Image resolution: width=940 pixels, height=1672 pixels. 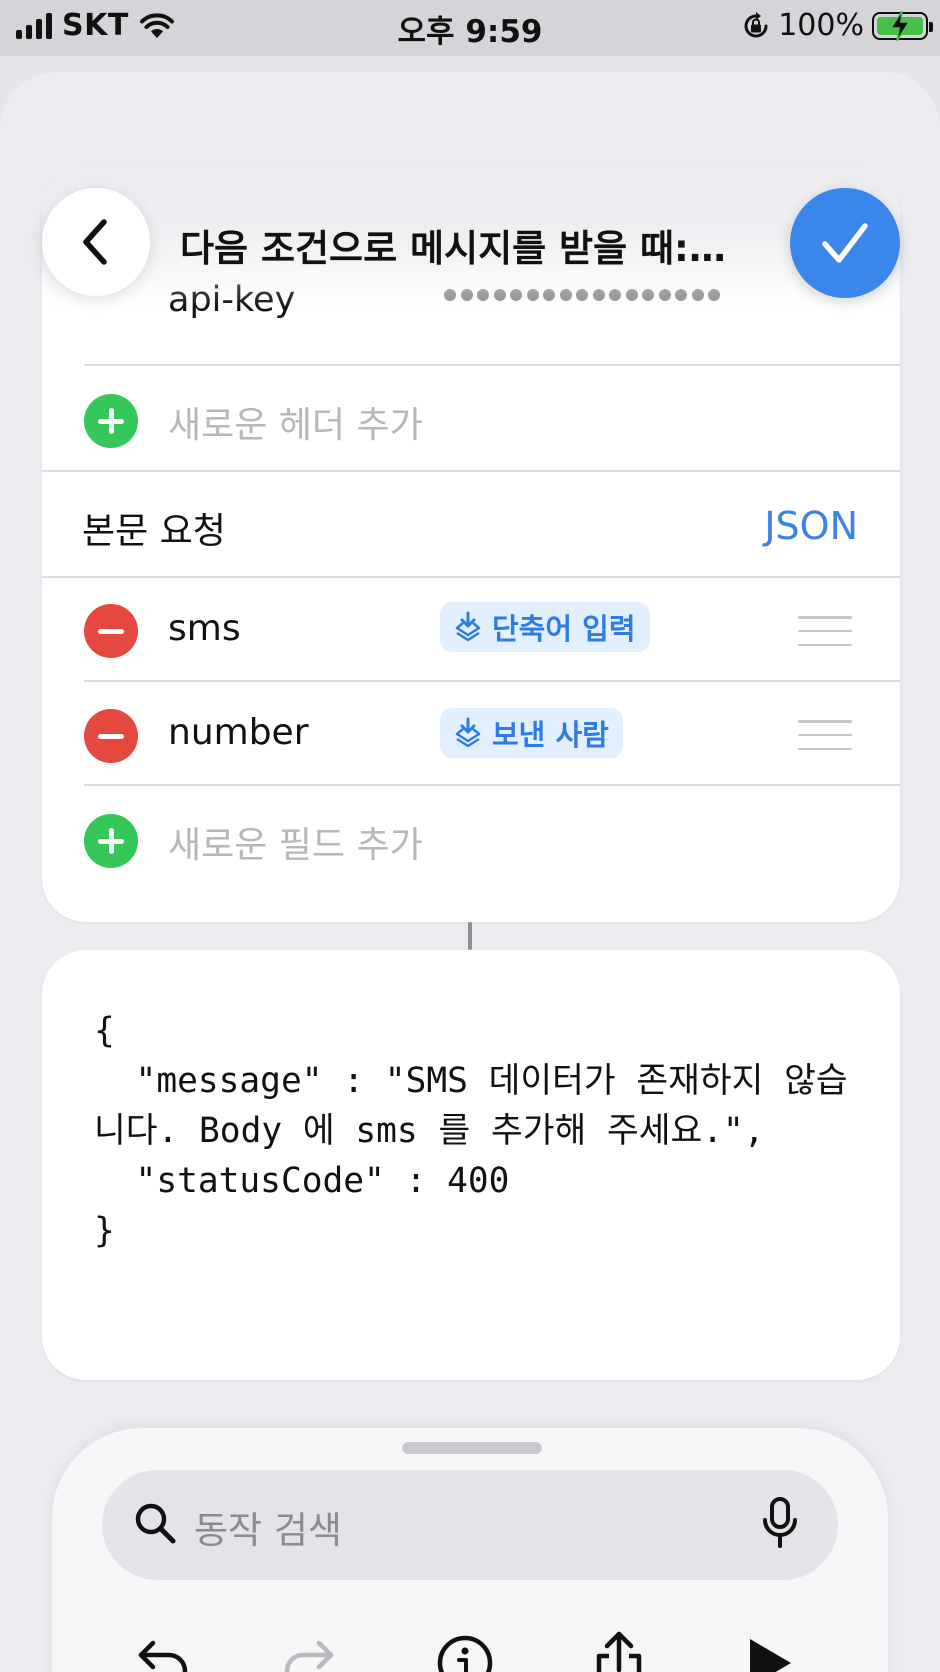 I want to click on microphone-icon, so click(x=780, y=1523).